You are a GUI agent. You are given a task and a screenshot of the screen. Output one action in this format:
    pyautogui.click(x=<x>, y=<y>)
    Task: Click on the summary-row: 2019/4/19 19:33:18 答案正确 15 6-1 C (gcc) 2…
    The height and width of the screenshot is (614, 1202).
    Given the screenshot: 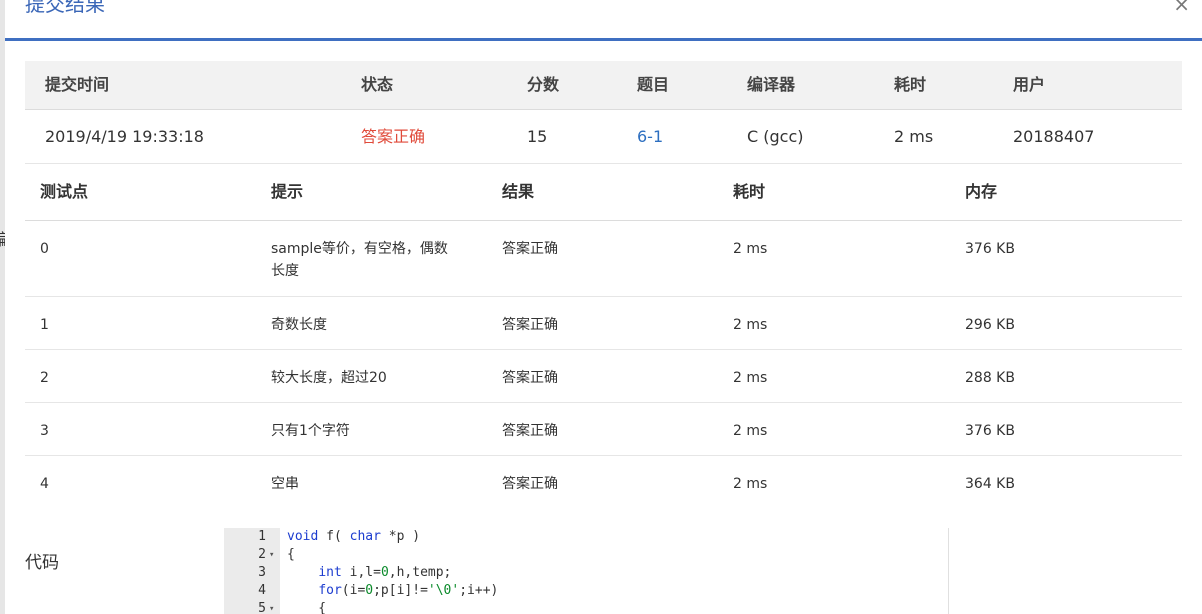 What is the action you would take?
    pyautogui.click(x=603, y=137)
    